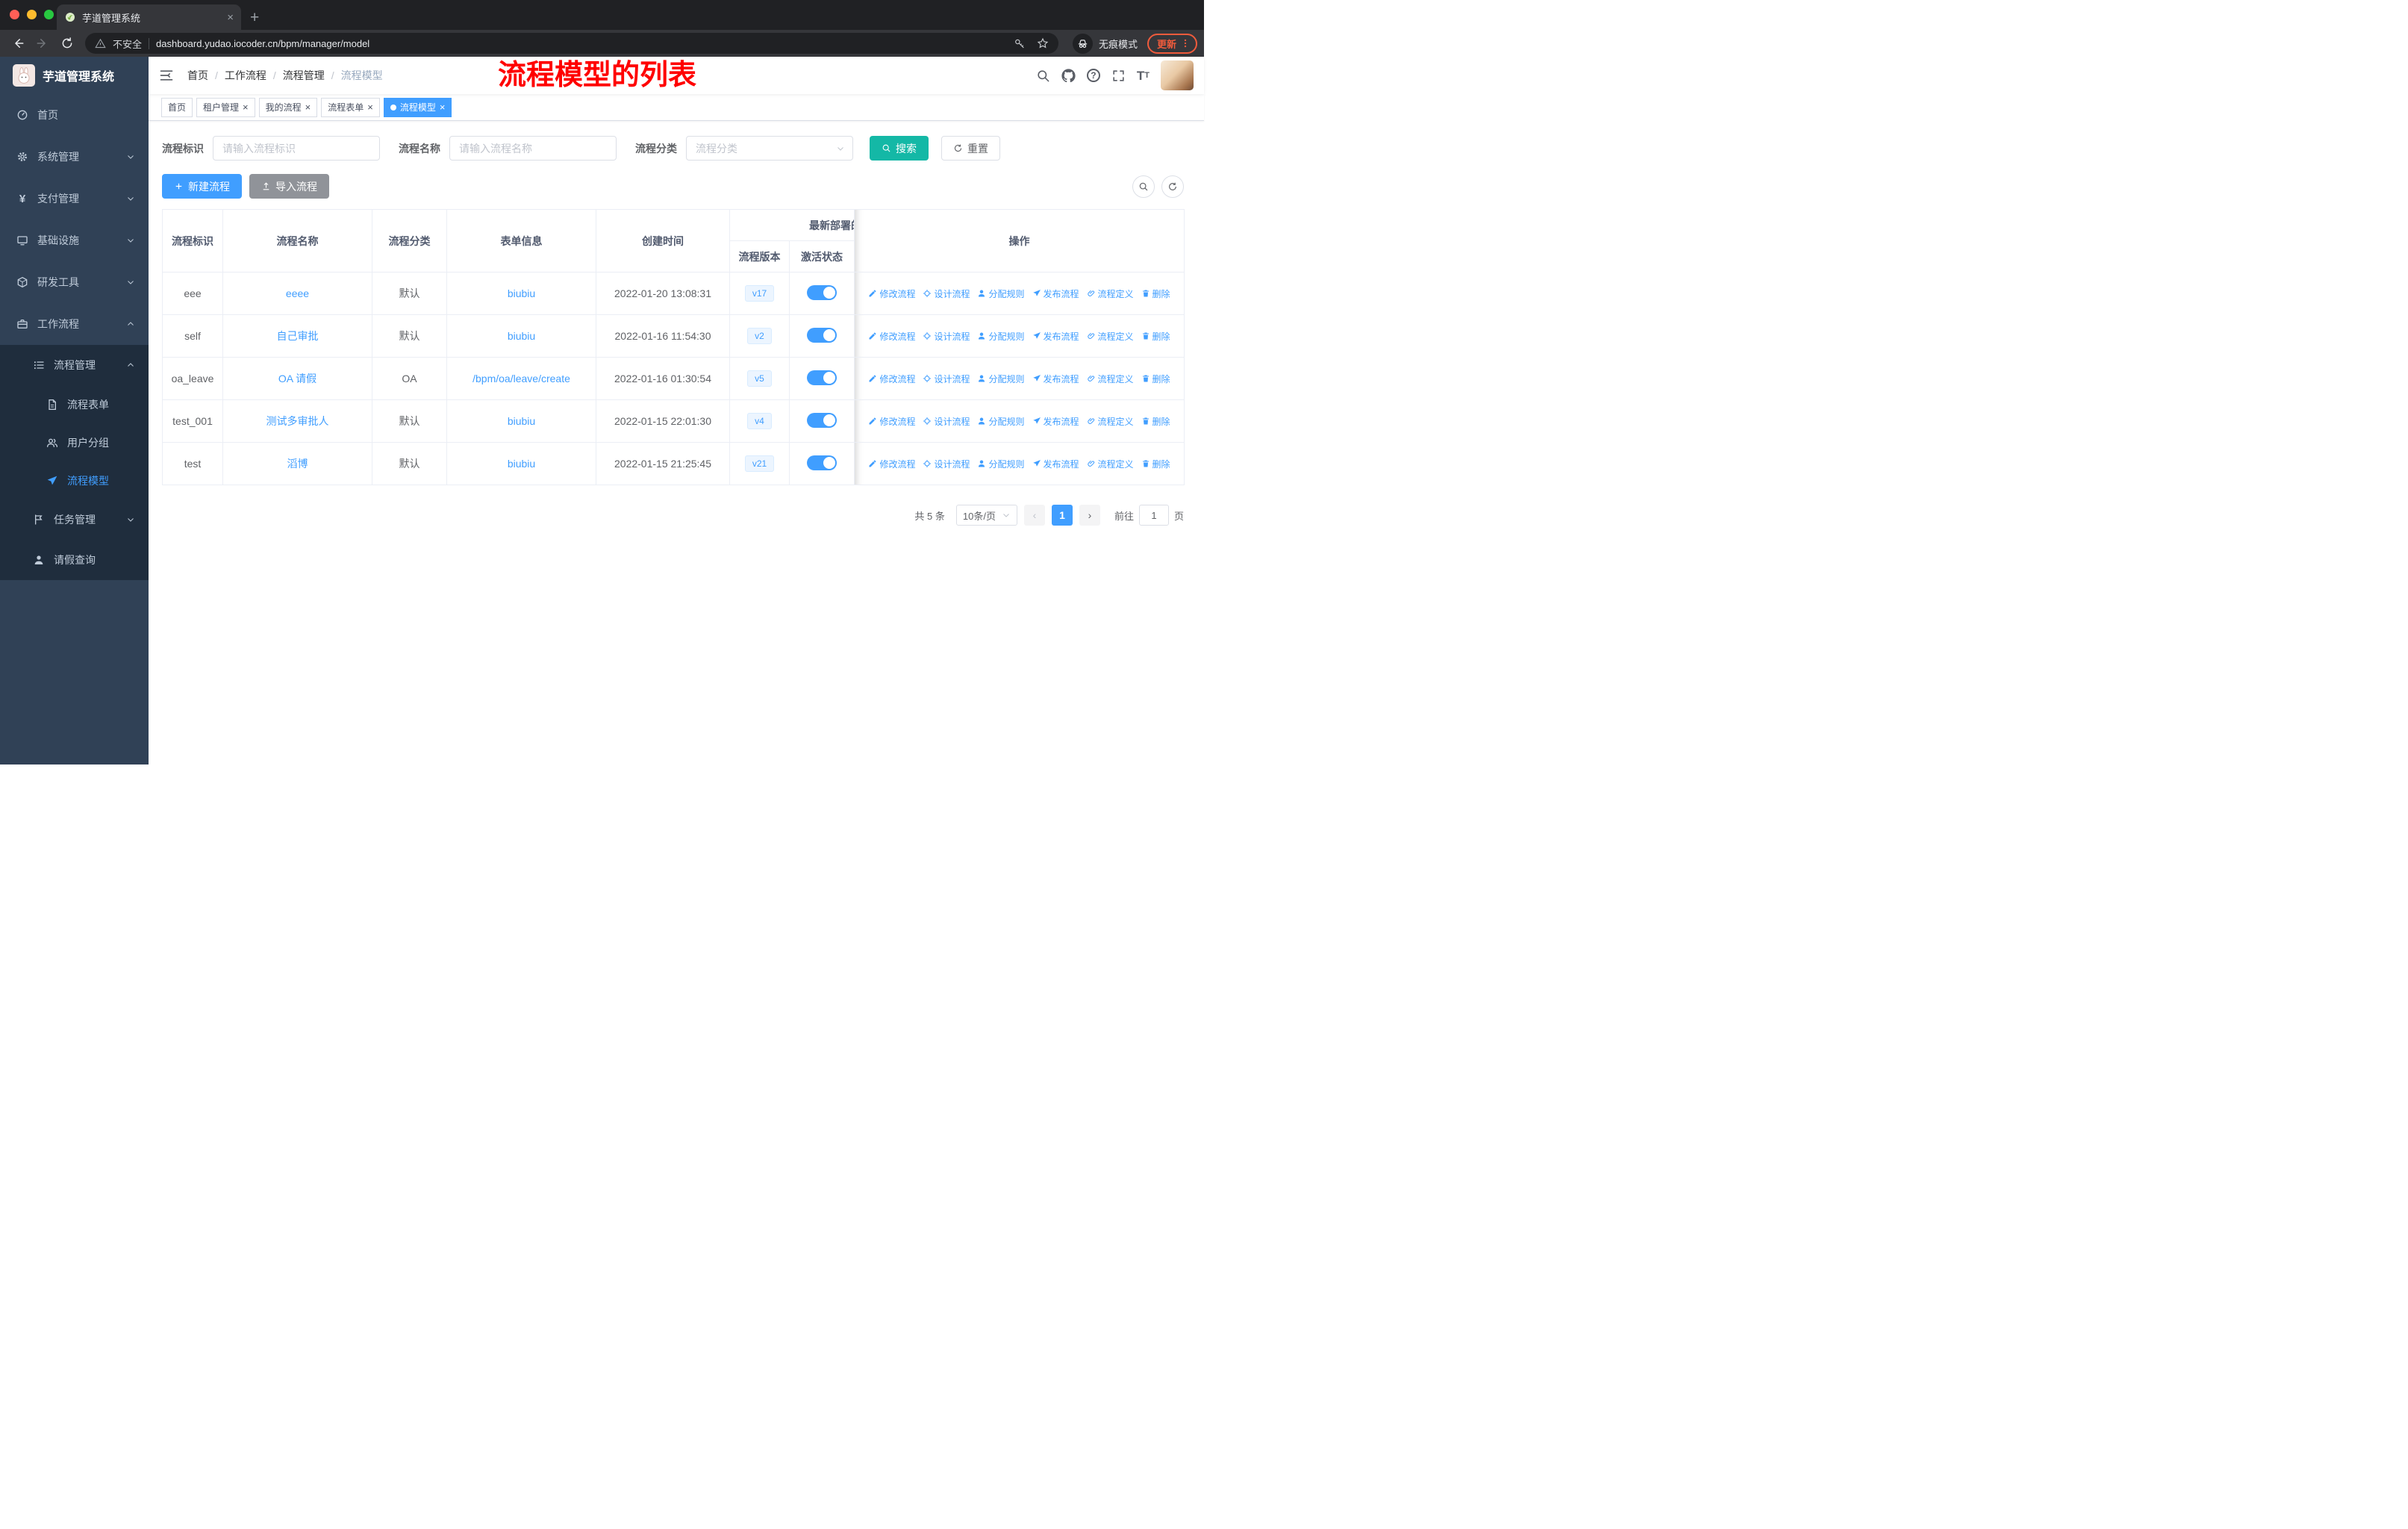 The image size is (2408, 1529). What do you see at coordinates (1153, 515) in the screenshot?
I see `goto-page-input` at bounding box center [1153, 515].